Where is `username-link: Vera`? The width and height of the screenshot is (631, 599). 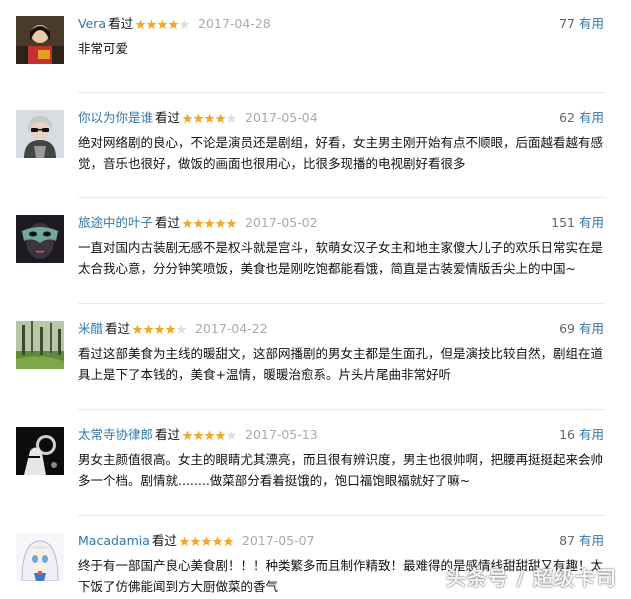 username-link: Vera is located at coordinates (92, 23).